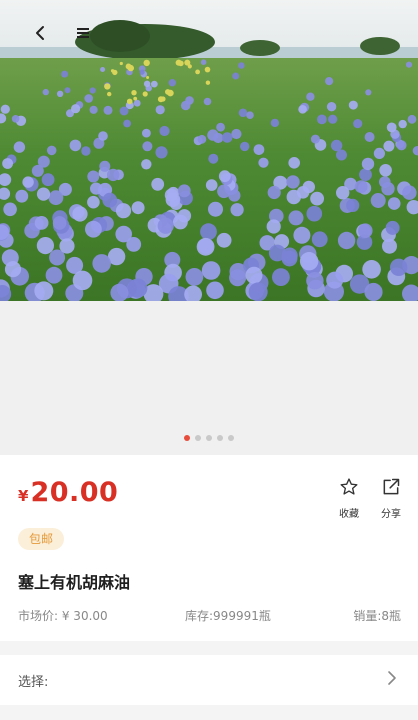 The height and width of the screenshot is (720, 418). What do you see at coordinates (63, 616) in the screenshot?
I see `market-price: 市场价: ¥ 30.00` at bounding box center [63, 616].